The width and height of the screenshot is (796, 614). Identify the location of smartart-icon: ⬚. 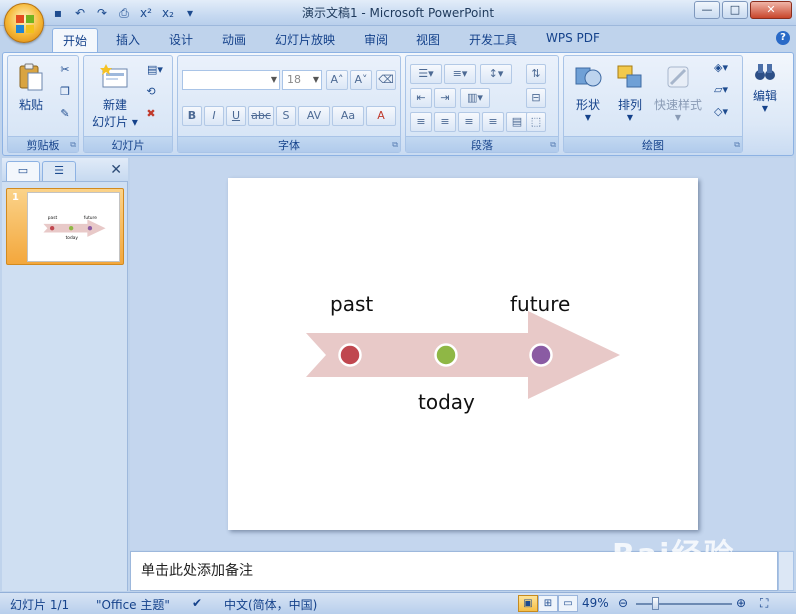
(536, 122).